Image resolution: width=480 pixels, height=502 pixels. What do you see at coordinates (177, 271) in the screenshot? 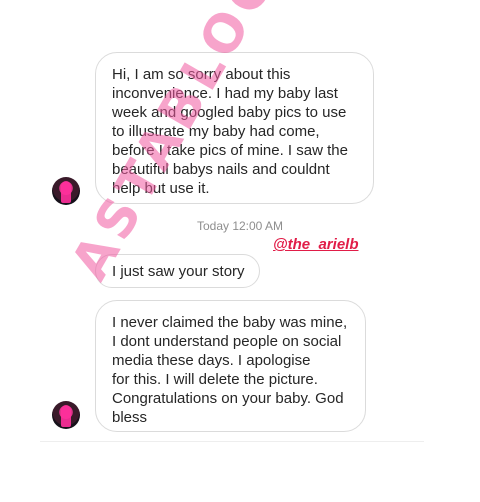
I see `message-bubble-saw-story: I just saw your story` at bounding box center [177, 271].